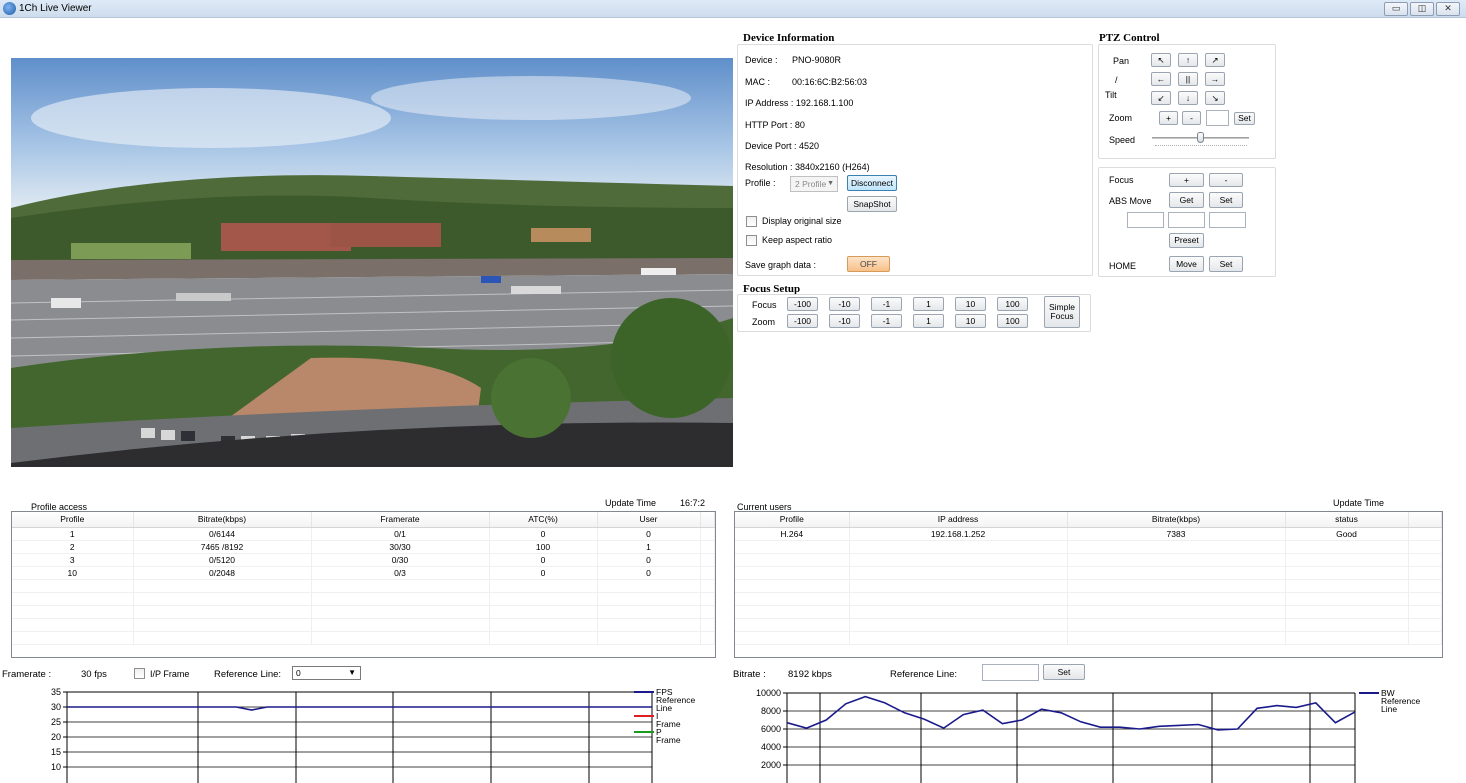 Image resolution: width=1466 pixels, height=783 pixels. Describe the element at coordinates (139, 673) in the screenshot. I see `ip-frame-checkbox` at that location.